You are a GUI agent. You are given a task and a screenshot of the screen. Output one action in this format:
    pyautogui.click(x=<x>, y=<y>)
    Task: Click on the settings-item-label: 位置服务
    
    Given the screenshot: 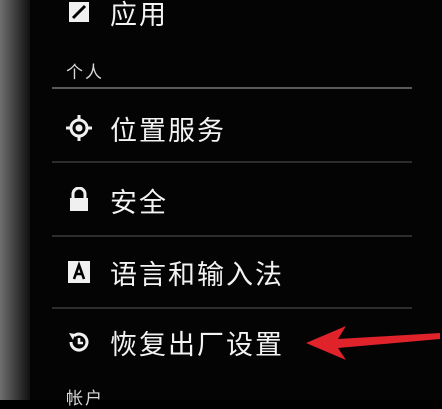 What is the action you would take?
    pyautogui.click(x=168, y=131)
    